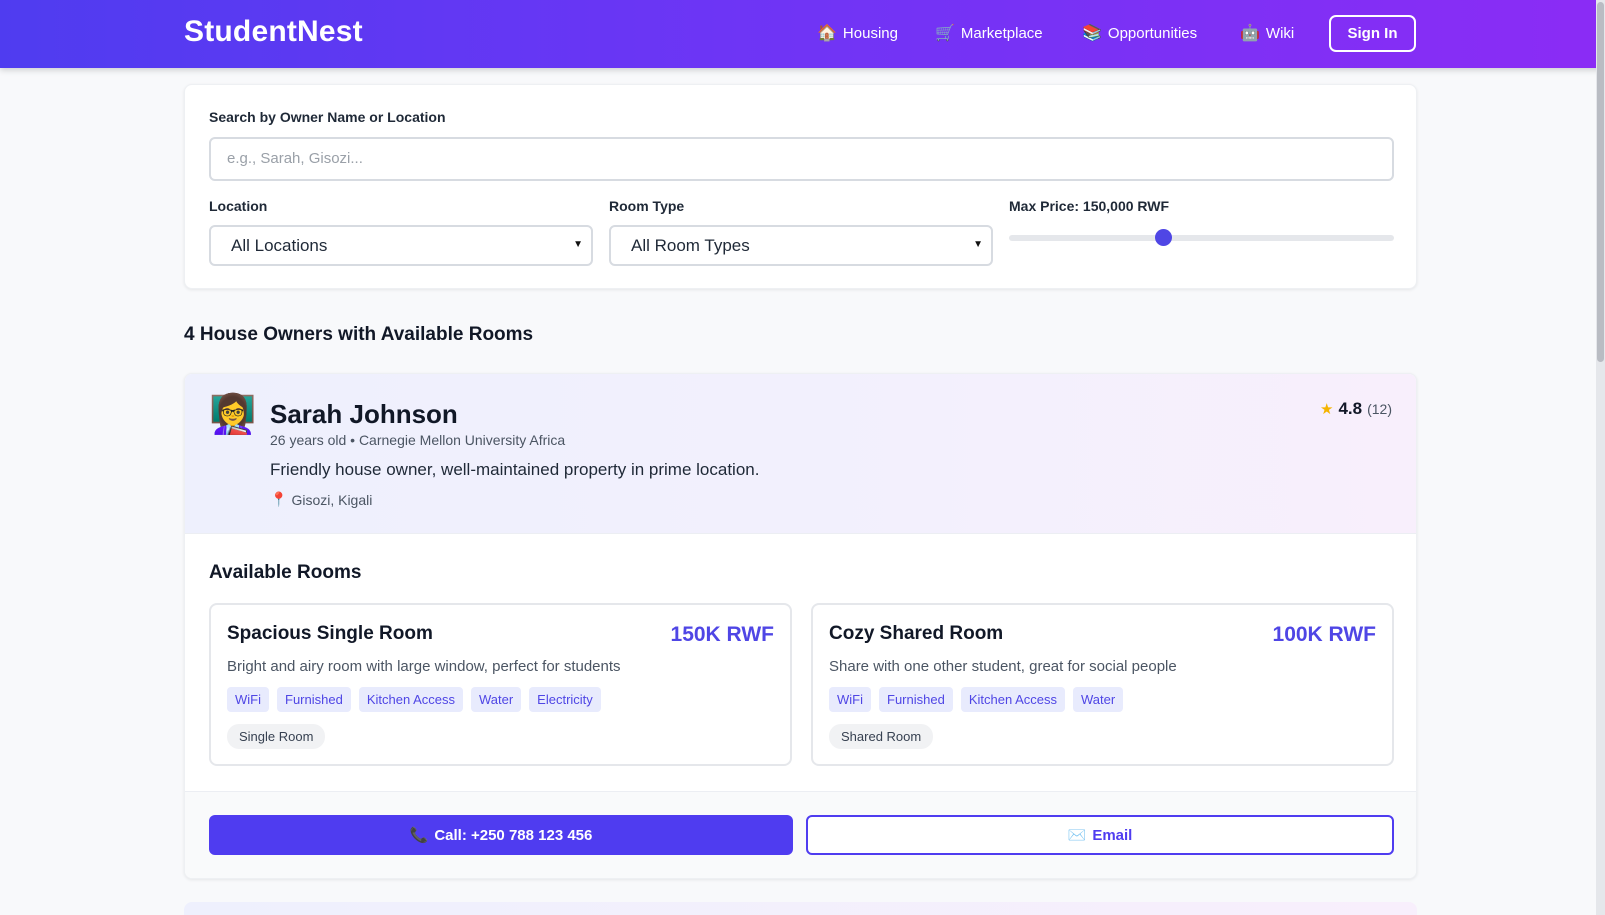 The width and height of the screenshot is (1605, 915). I want to click on email-button-label: Email, so click(1112, 835).